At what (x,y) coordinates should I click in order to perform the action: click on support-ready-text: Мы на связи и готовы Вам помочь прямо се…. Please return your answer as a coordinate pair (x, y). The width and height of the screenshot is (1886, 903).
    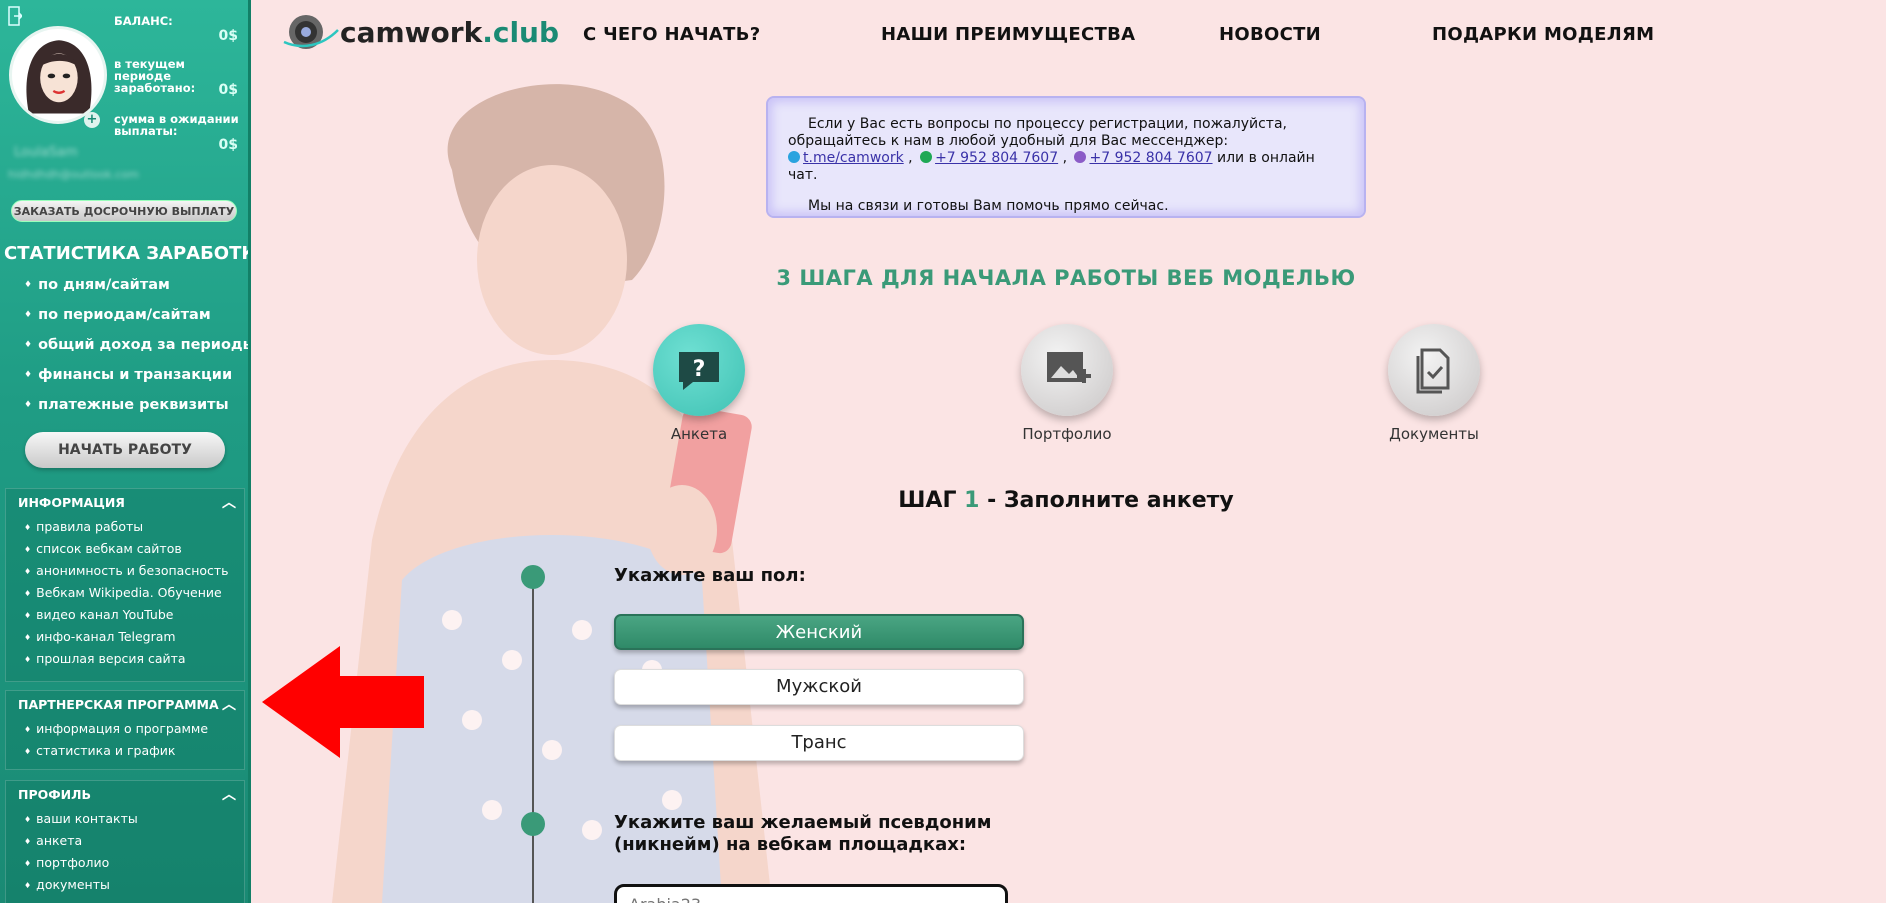
    Looking at the image, I should click on (988, 206).